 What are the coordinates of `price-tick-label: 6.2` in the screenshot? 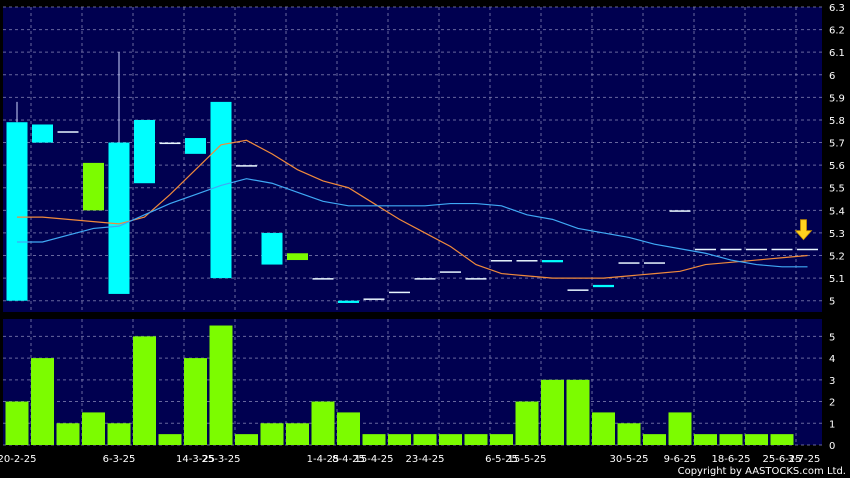 It's located at (837, 31).